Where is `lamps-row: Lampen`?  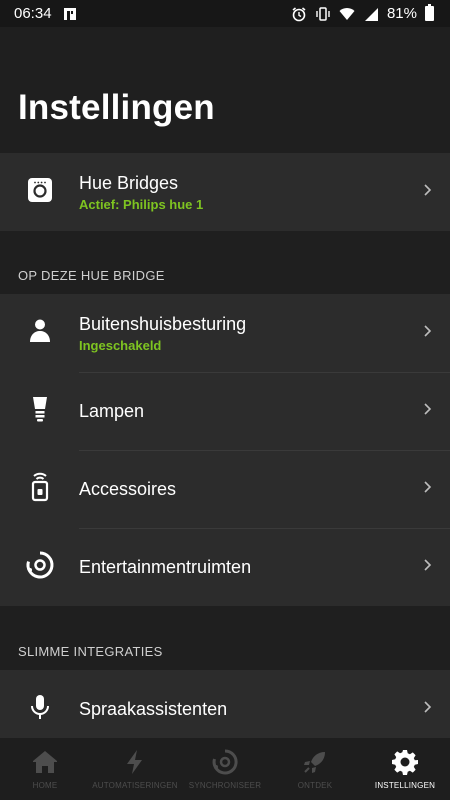 lamps-row: Lampen is located at coordinates (225, 411).